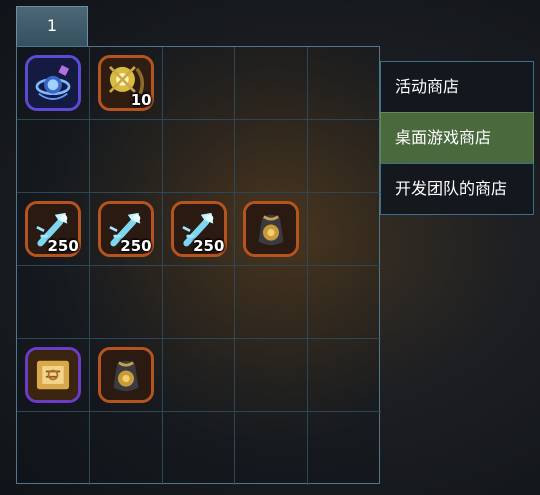 This screenshot has width=540, height=495. What do you see at coordinates (457, 189) in the screenshot?
I see `shop-item-dev-team: 开发团队的商店` at bounding box center [457, 189].